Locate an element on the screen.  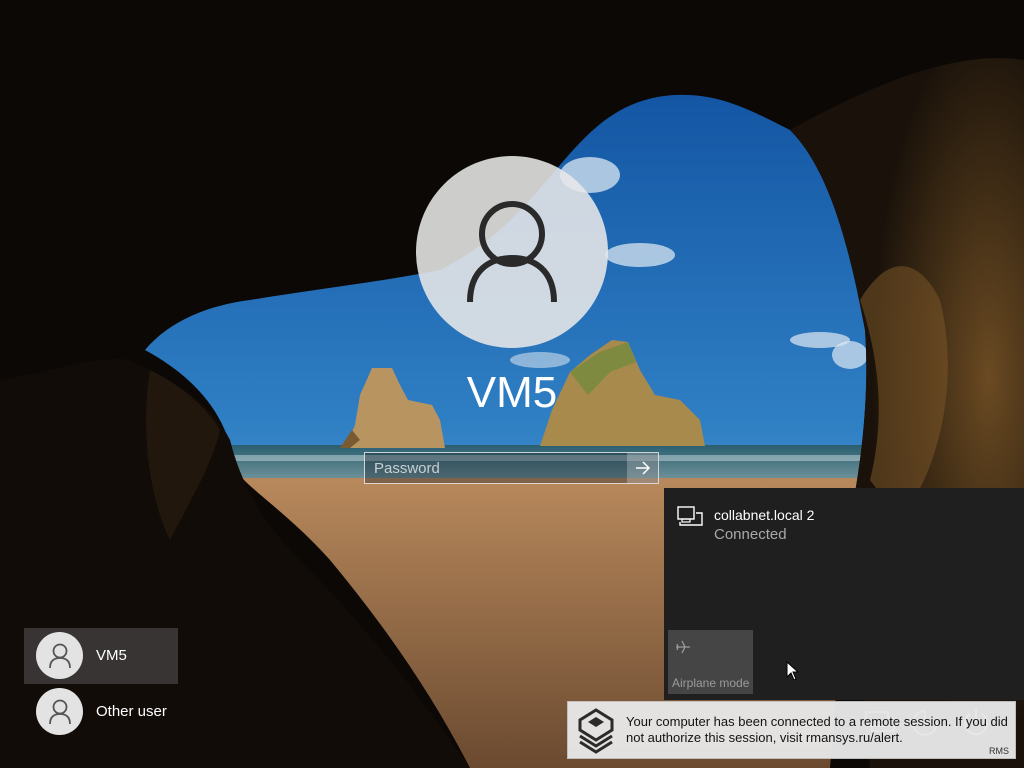
user-item-other-user: Other user is located at coordinates (101, 712).